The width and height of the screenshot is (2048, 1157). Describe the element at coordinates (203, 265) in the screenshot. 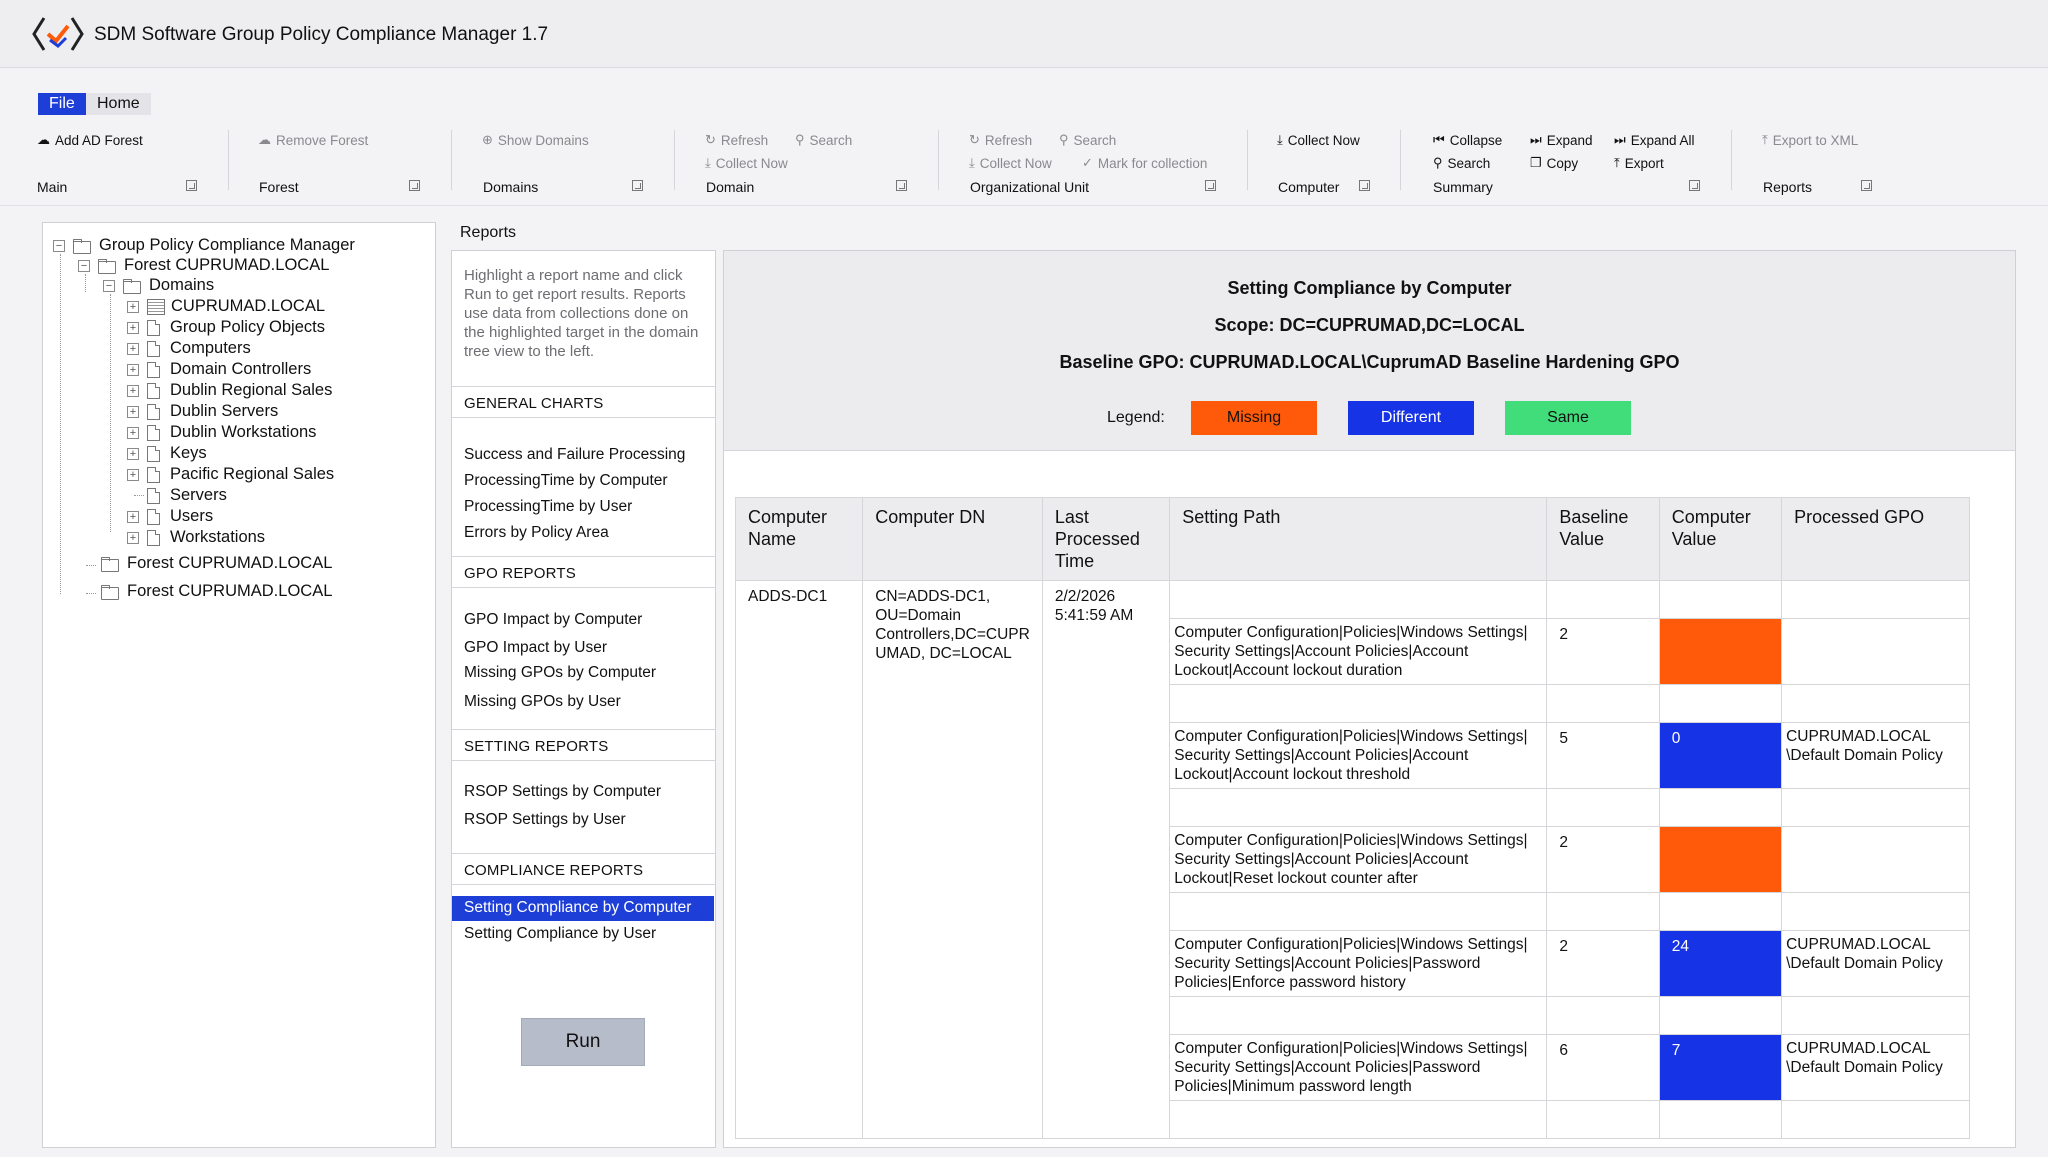

I see `tree-forest: − Forest CUPRUMAD.LOCAL` at that location.